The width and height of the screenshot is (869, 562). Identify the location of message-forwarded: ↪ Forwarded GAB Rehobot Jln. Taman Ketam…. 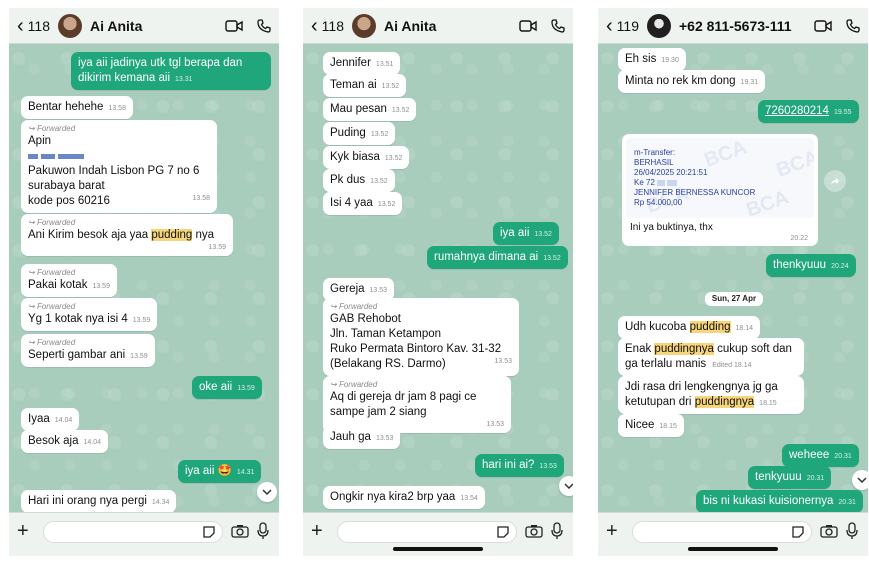
(421, 337).